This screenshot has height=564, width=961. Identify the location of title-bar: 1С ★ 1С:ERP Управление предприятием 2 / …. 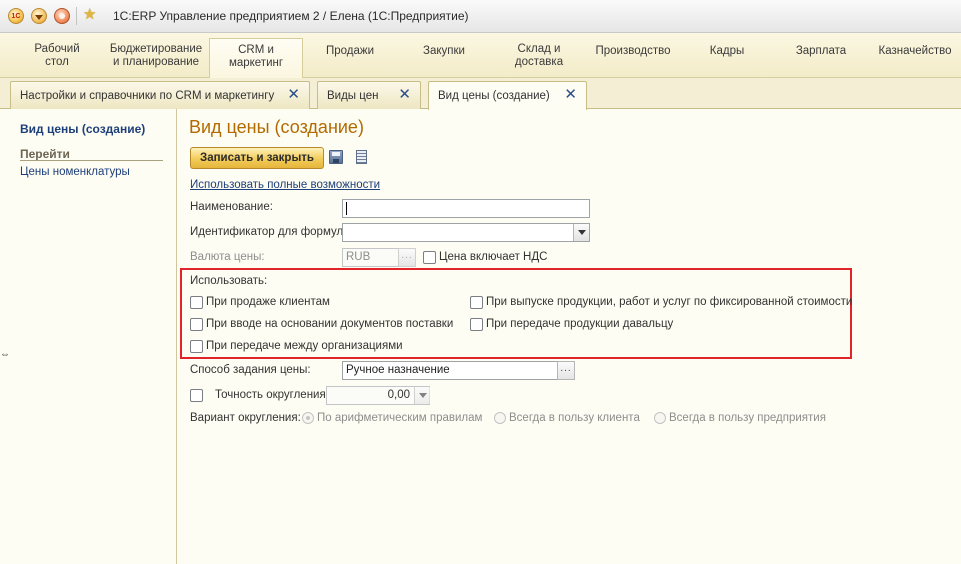
(480, 16).